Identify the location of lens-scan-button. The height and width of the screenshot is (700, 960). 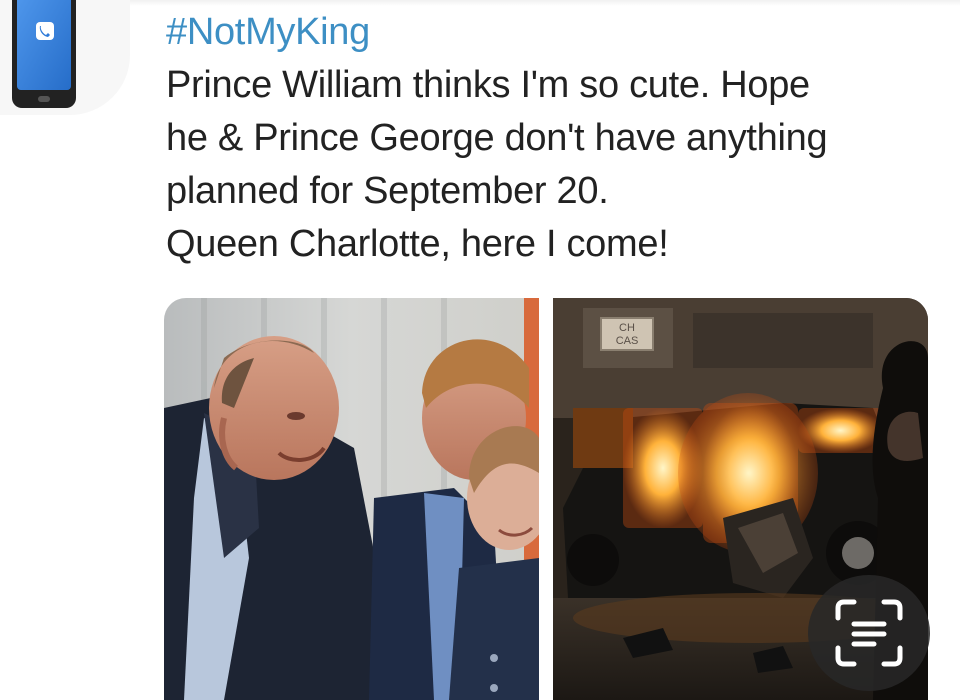
(869, 633).